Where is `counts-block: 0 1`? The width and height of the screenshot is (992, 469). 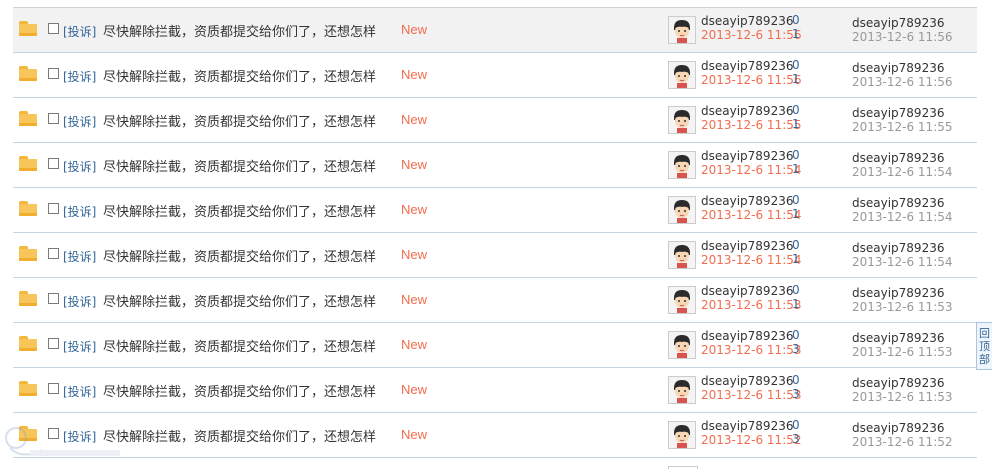 counts-block: 0 1 is located at coordinates (796, 72).